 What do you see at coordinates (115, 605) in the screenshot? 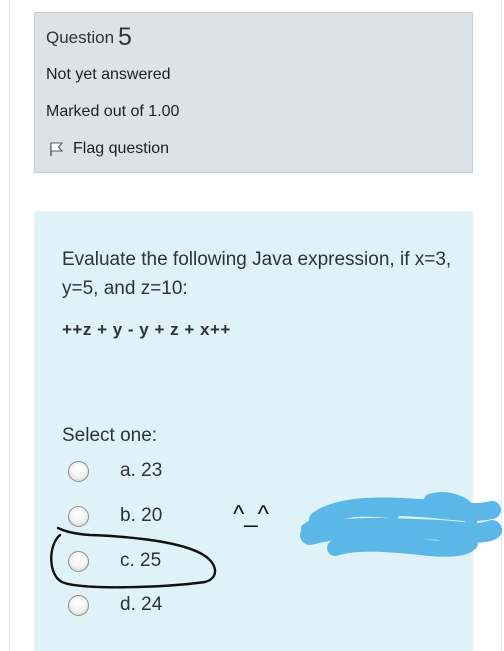
I see `answer-option-d: d. 24` at bounding box center [115, 605].